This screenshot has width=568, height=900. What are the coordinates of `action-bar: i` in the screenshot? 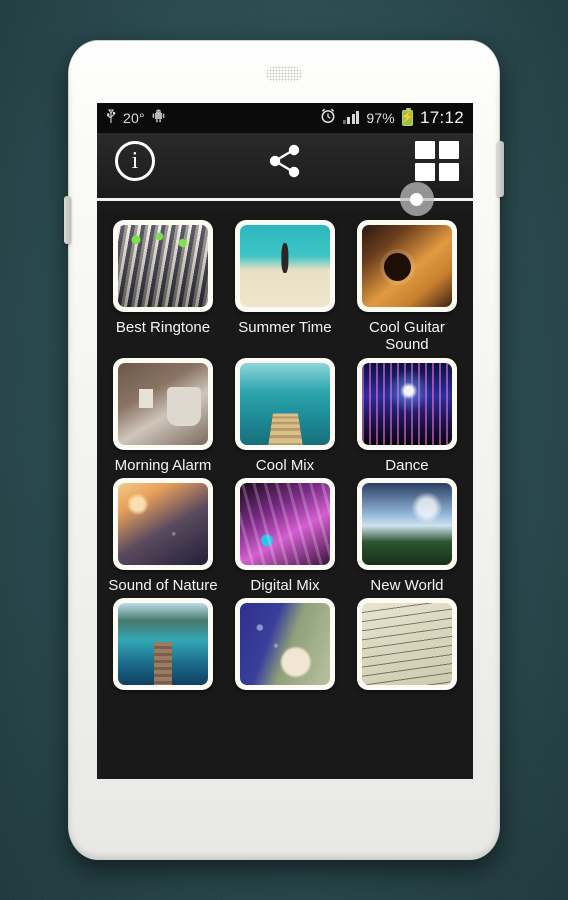 It's located at (285, 160).